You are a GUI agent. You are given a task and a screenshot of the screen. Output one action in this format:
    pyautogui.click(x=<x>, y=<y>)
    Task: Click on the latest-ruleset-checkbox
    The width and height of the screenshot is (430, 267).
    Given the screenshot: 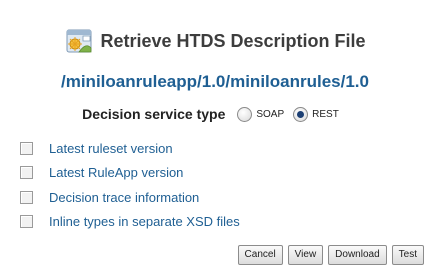 What is the action you would take?
    pyautogui.click(x=26, y=148)
    